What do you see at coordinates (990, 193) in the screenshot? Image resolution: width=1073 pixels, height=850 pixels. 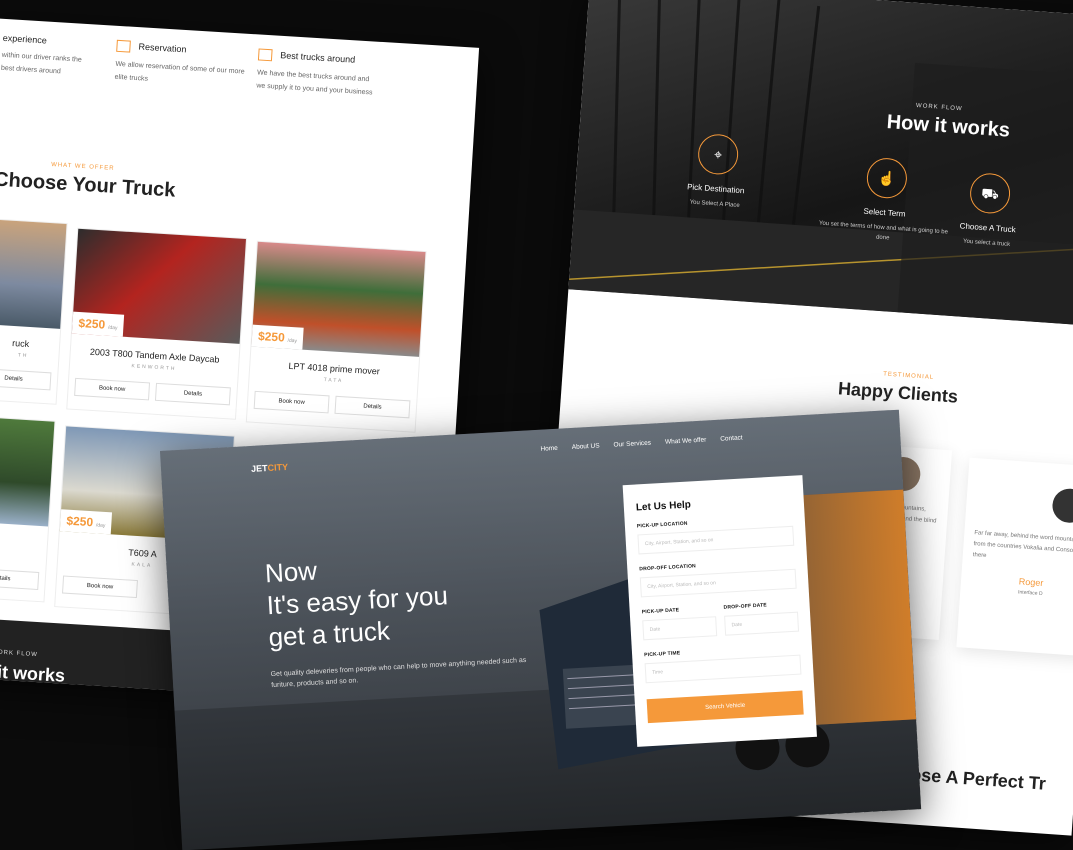 I see `truck-icon: ⛟` at bounding box center [990, 193].